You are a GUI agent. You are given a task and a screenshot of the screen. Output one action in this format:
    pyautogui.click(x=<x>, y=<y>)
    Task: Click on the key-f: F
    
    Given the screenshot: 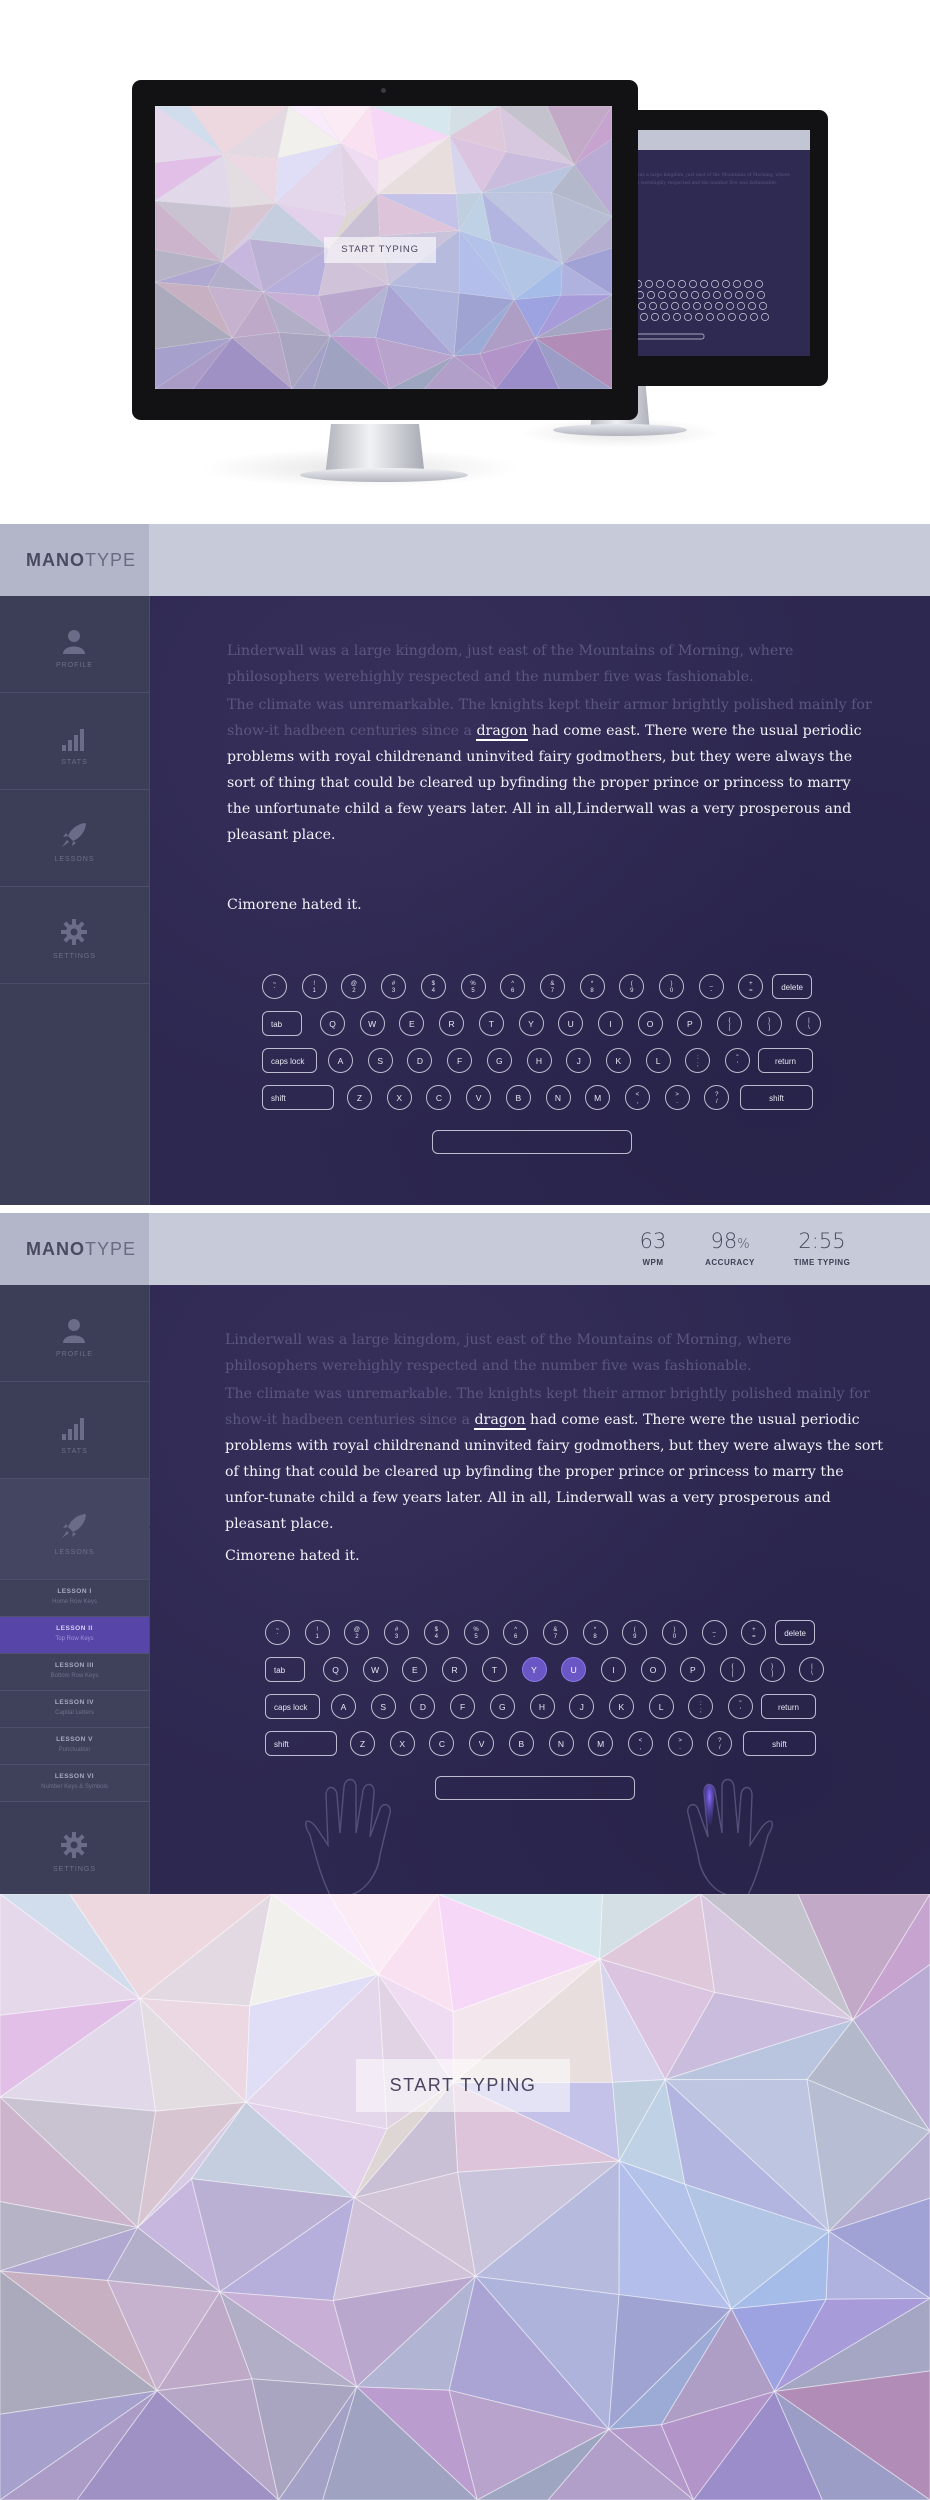 What is the action you would take?
    pyautogui.click(x=463, y=1706)
    